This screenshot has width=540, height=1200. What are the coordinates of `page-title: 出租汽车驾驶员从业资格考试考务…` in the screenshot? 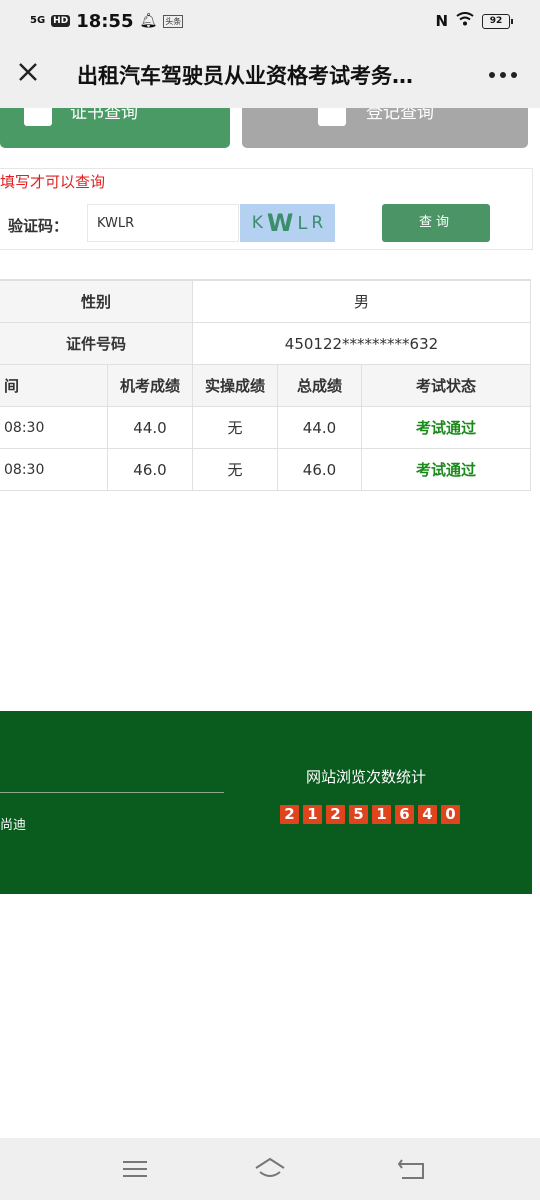 It's located at (245, 76).